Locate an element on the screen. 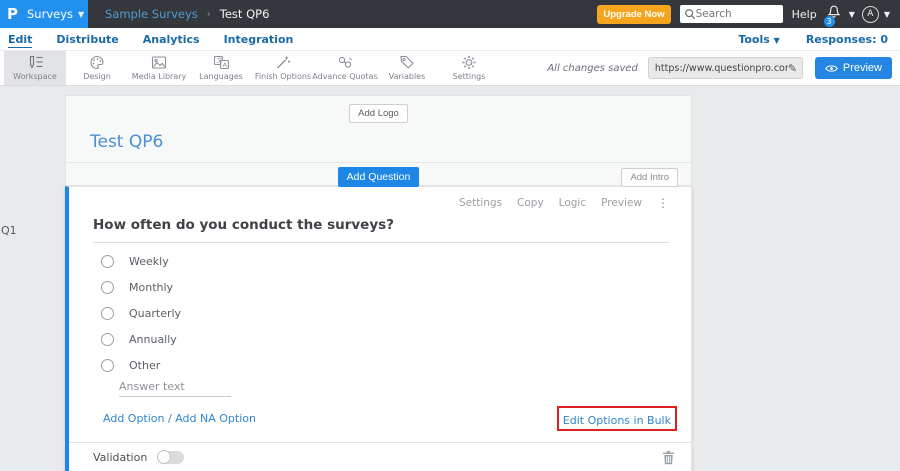 The image size is (900, 471). toolbar-right-group: All changes saved ✎ Preview is located at coordinates (723, 68).